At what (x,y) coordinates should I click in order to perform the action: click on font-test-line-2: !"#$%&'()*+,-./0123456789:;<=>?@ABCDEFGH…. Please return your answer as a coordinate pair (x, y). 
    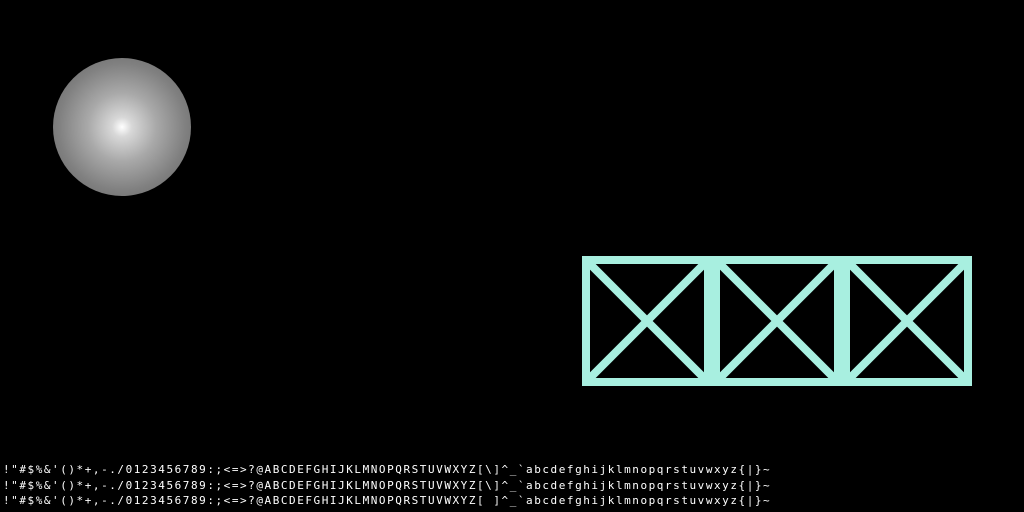
    Looking at the image, I should click on (387, 485).